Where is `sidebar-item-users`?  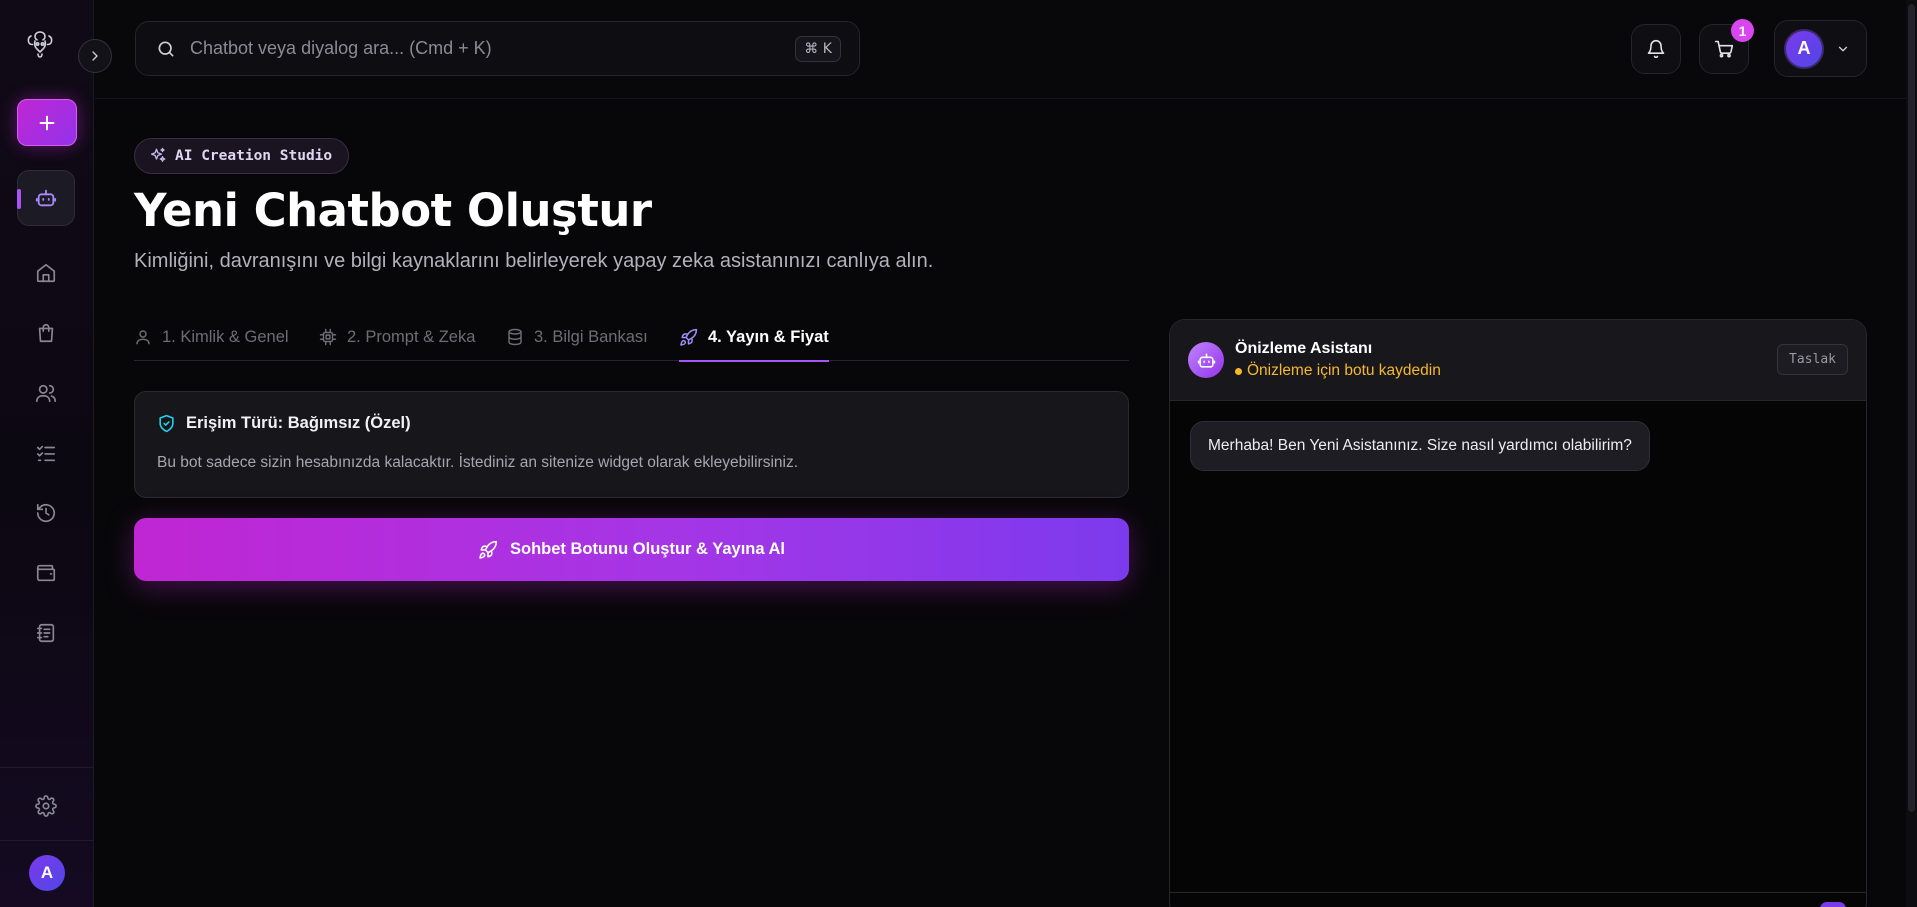 sidebar-item-users is located at coordinates (46, 393).